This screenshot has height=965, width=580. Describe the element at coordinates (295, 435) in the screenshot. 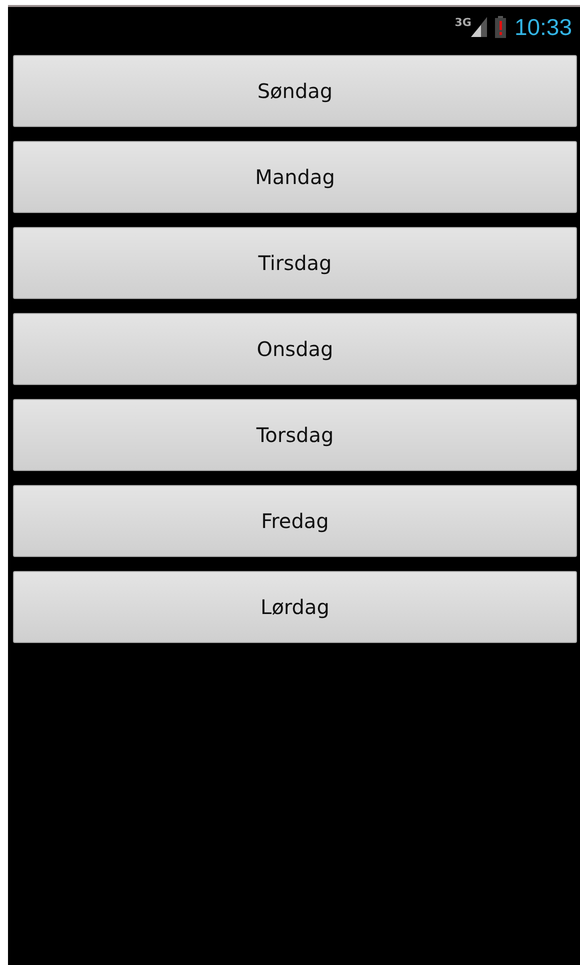

I see `day-button: Torsdag` at that location.